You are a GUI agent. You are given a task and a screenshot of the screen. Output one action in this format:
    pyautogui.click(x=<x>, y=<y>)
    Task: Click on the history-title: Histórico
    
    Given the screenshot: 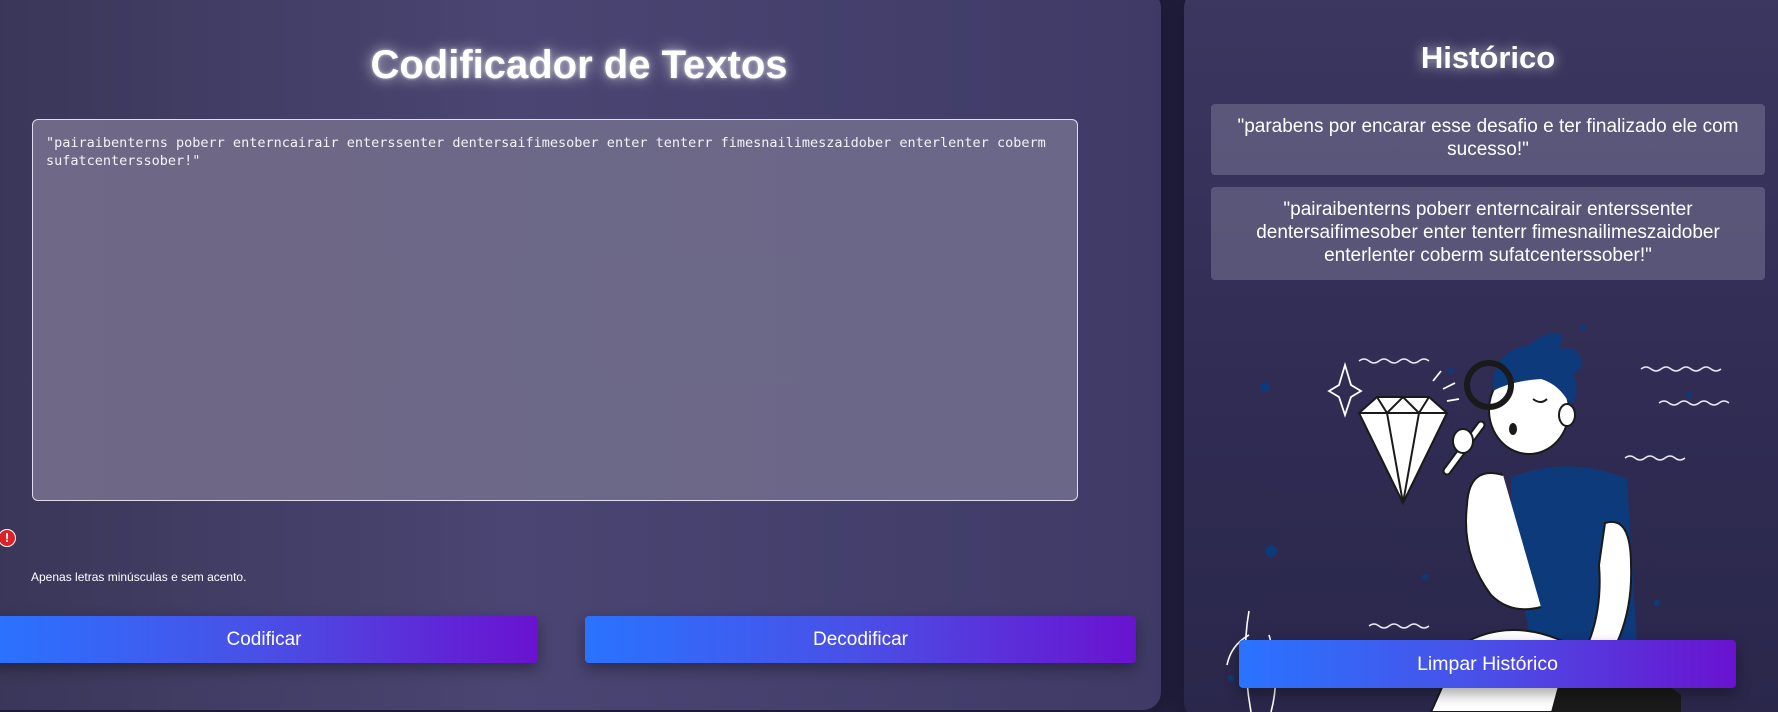 What is the action you would take?
    pyautogui.click(x=1488, y=57)
    